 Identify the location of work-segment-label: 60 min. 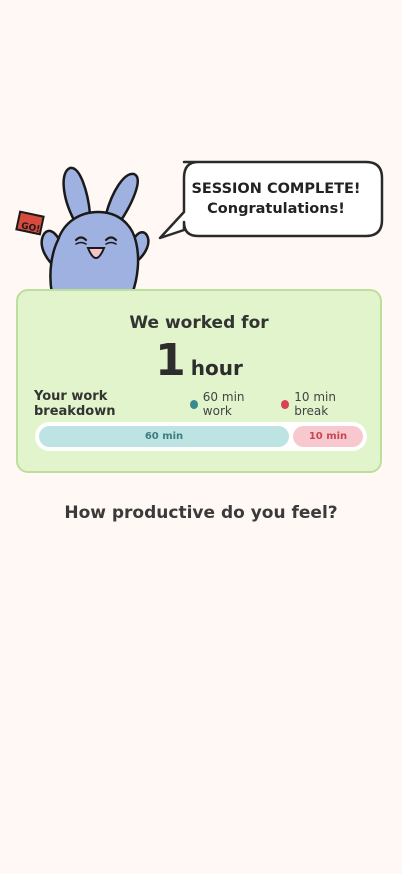
(164, 436).